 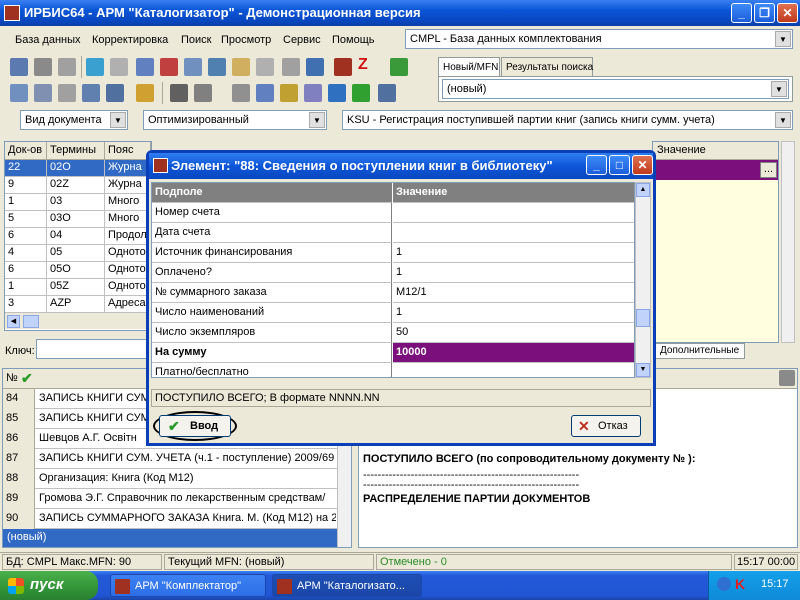 What do you see at coordinates (78, 168) in the screenshot?
I see `terms-row: 22 02O Журна` at bounding box center [78, 168].